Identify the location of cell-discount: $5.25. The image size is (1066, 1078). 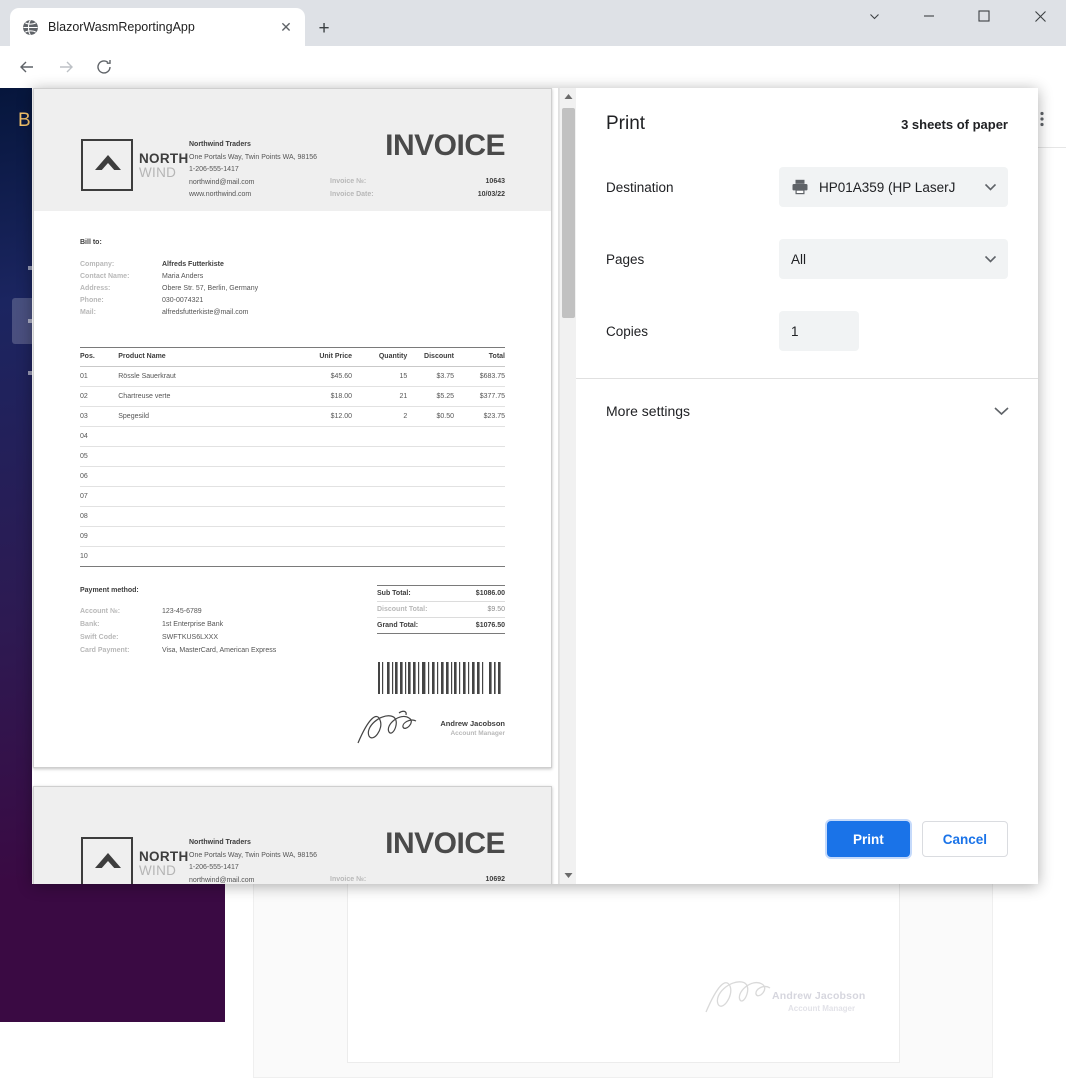
(430, 396).